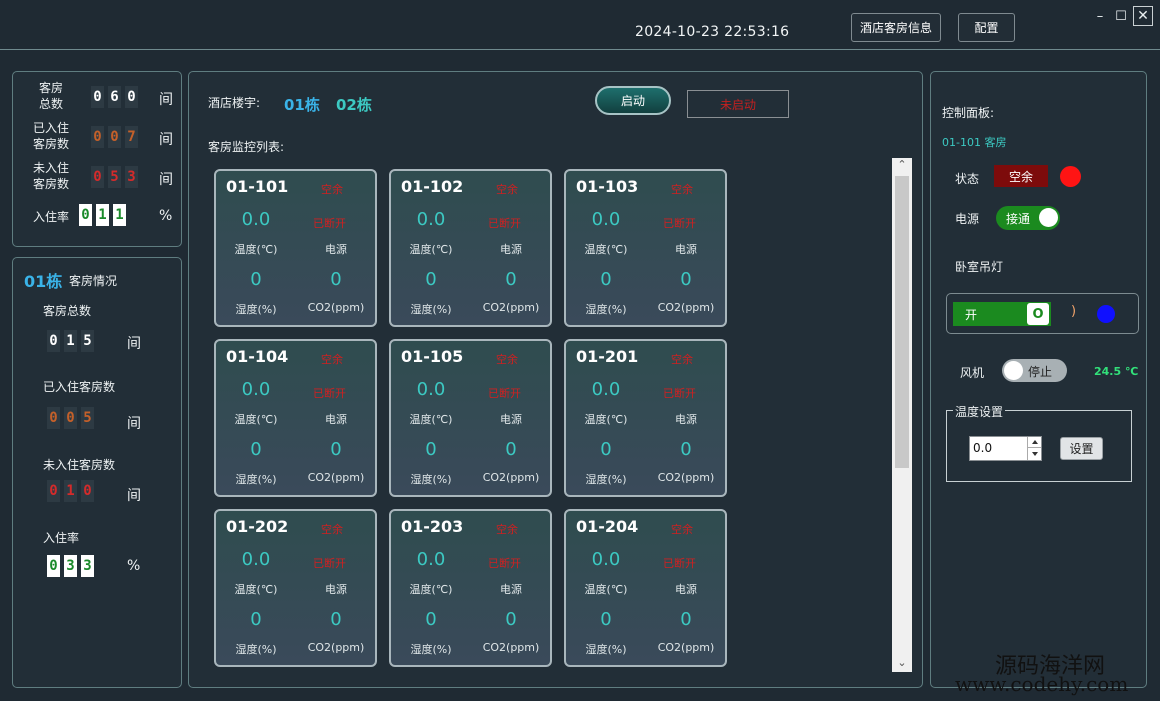  What do you see at coordinates (97, 178) in the screenshot?
I see `summary-vacant-row: 未入住 客房数 0 5 3 间` at bounding box center [97, 178].